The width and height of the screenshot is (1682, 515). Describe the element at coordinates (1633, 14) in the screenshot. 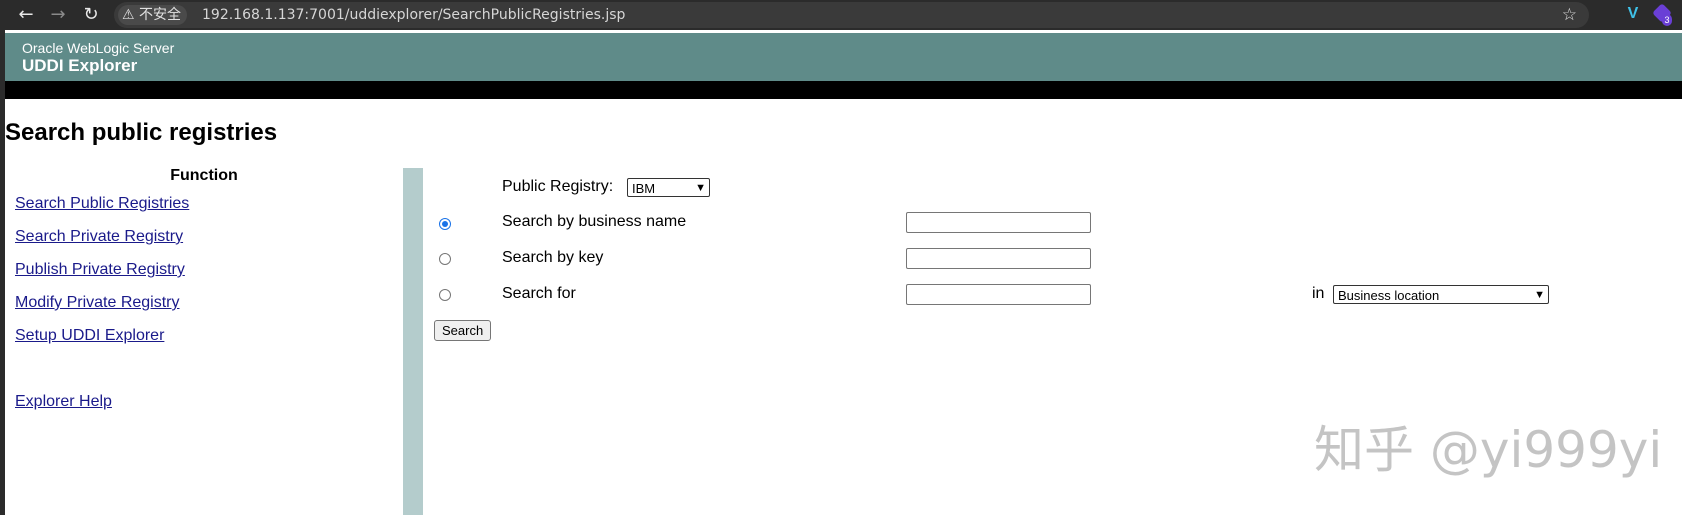

I see `extension-v-icon: V` at that location.